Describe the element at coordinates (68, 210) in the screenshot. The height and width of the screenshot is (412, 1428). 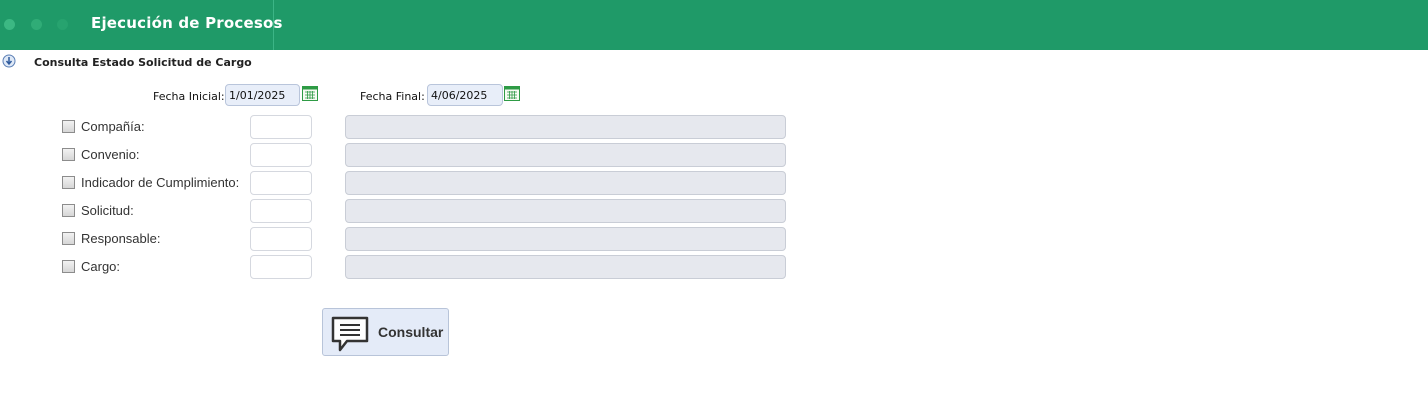
I see `solicitud-checkbox` at that location.